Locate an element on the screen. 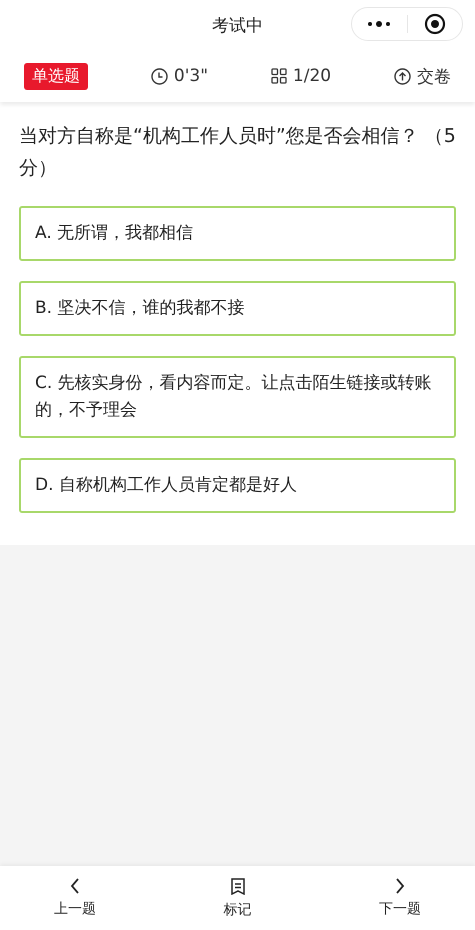  upload-icon is located at coordinates (402, 76).